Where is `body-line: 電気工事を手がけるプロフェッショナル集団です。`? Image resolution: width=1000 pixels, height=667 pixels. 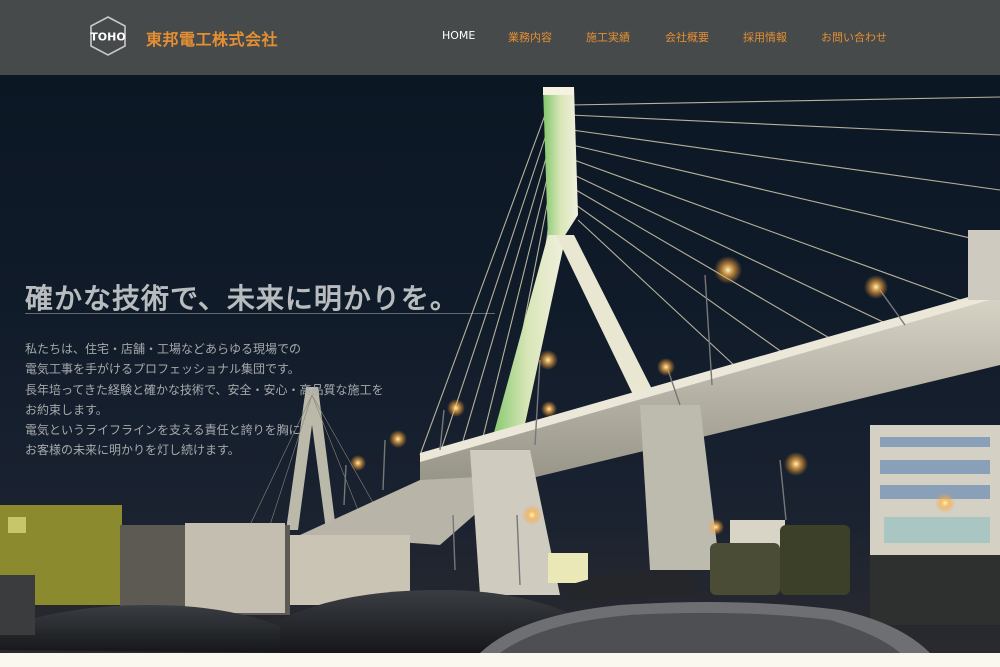
body-line: 電気工事を手がけるプロフェッショナル集団です。 is located at coordinates (162, 369).